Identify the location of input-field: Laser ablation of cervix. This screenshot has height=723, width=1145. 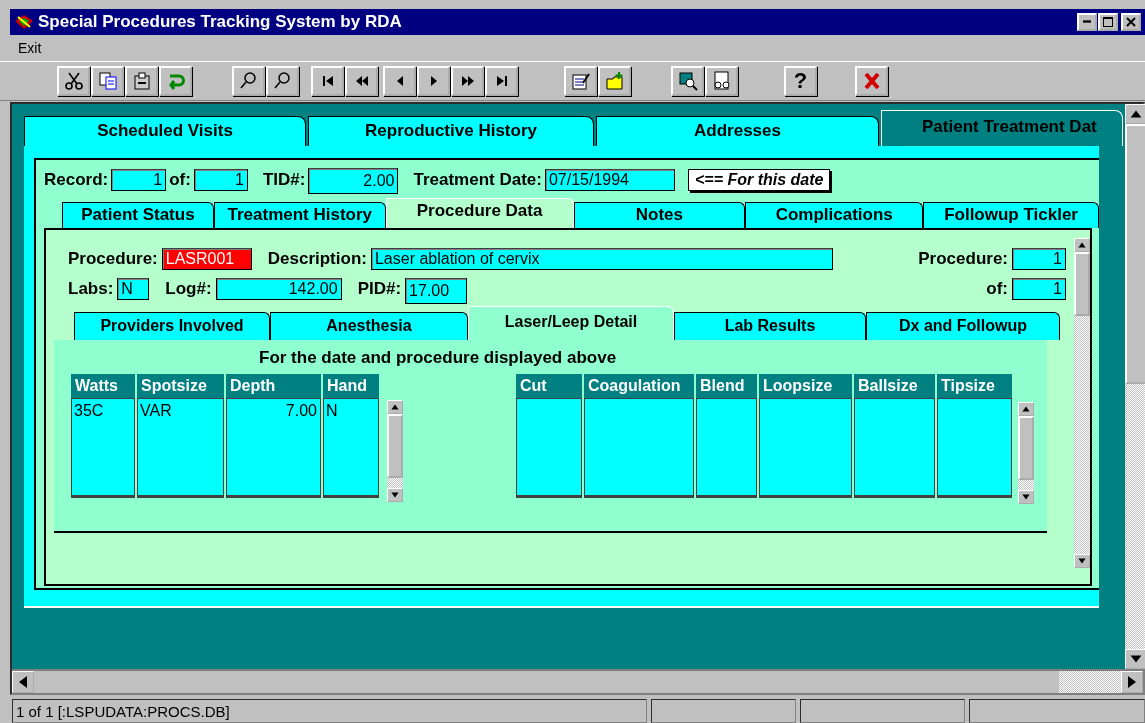
(601, 258).